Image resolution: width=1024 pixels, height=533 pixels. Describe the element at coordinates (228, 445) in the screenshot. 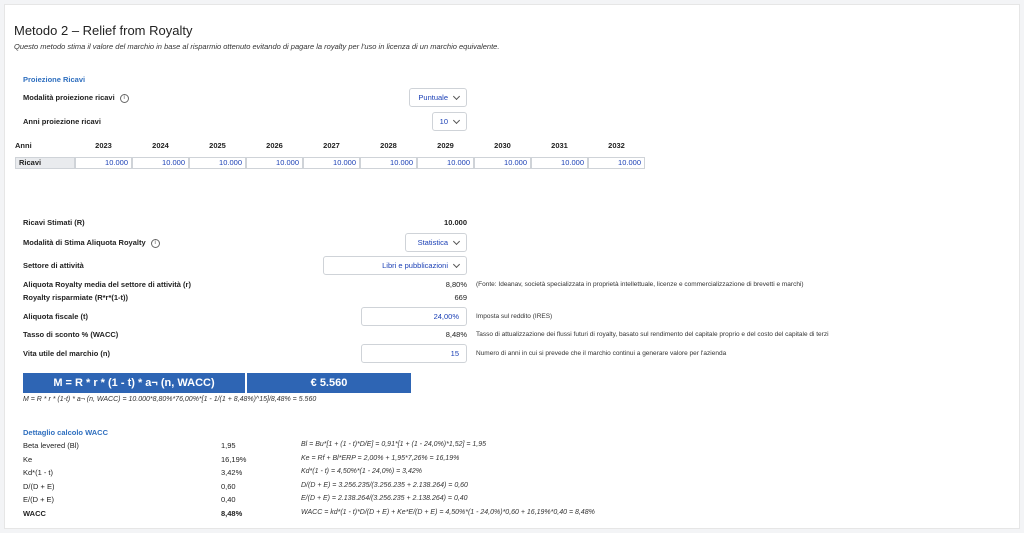

I see `wacc-row-value: 1,95` at that location.